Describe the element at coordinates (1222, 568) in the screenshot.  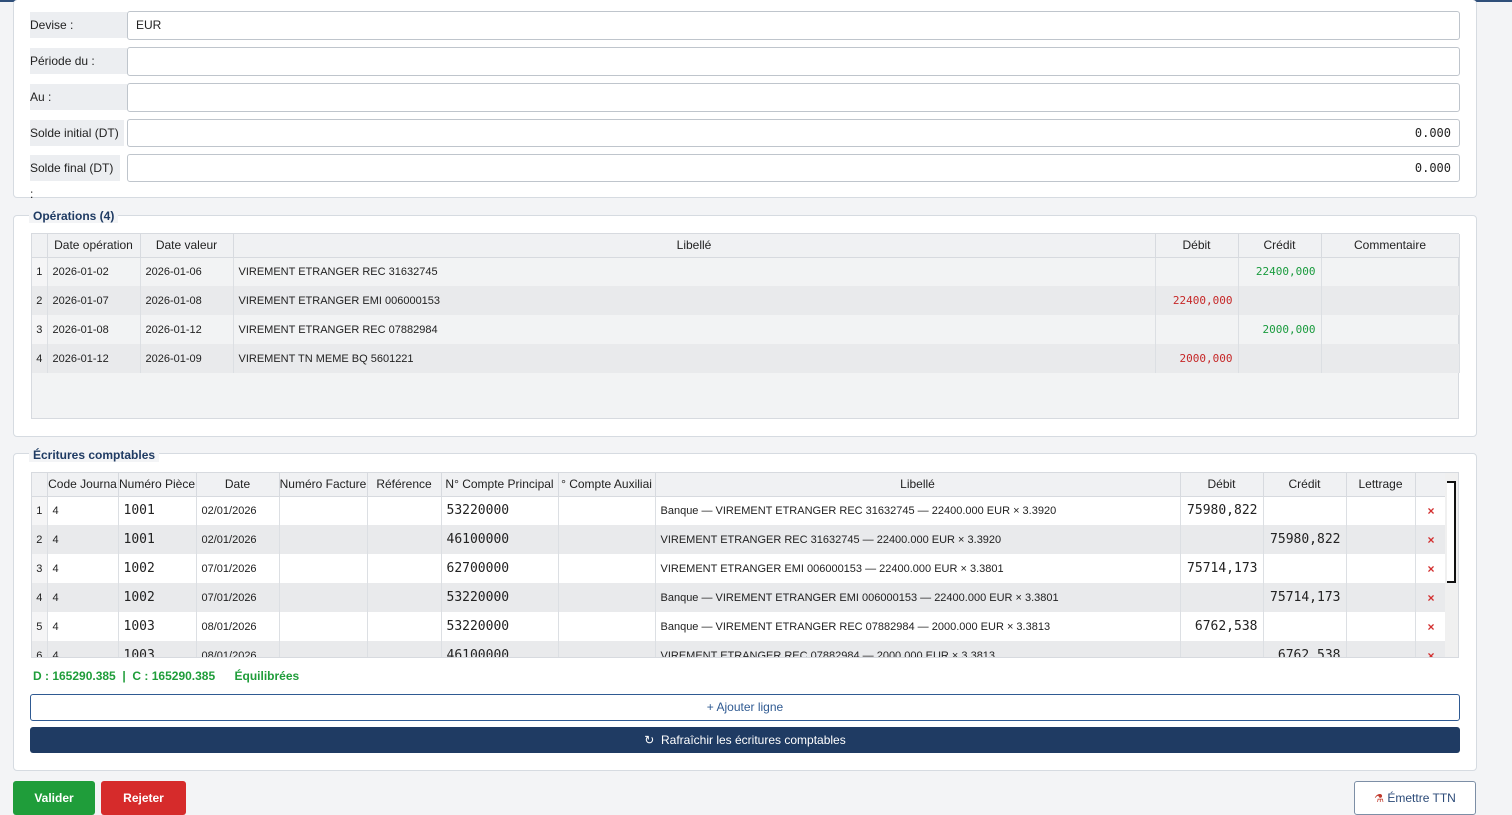
I see `cell-debit: 75714,173` at that location.